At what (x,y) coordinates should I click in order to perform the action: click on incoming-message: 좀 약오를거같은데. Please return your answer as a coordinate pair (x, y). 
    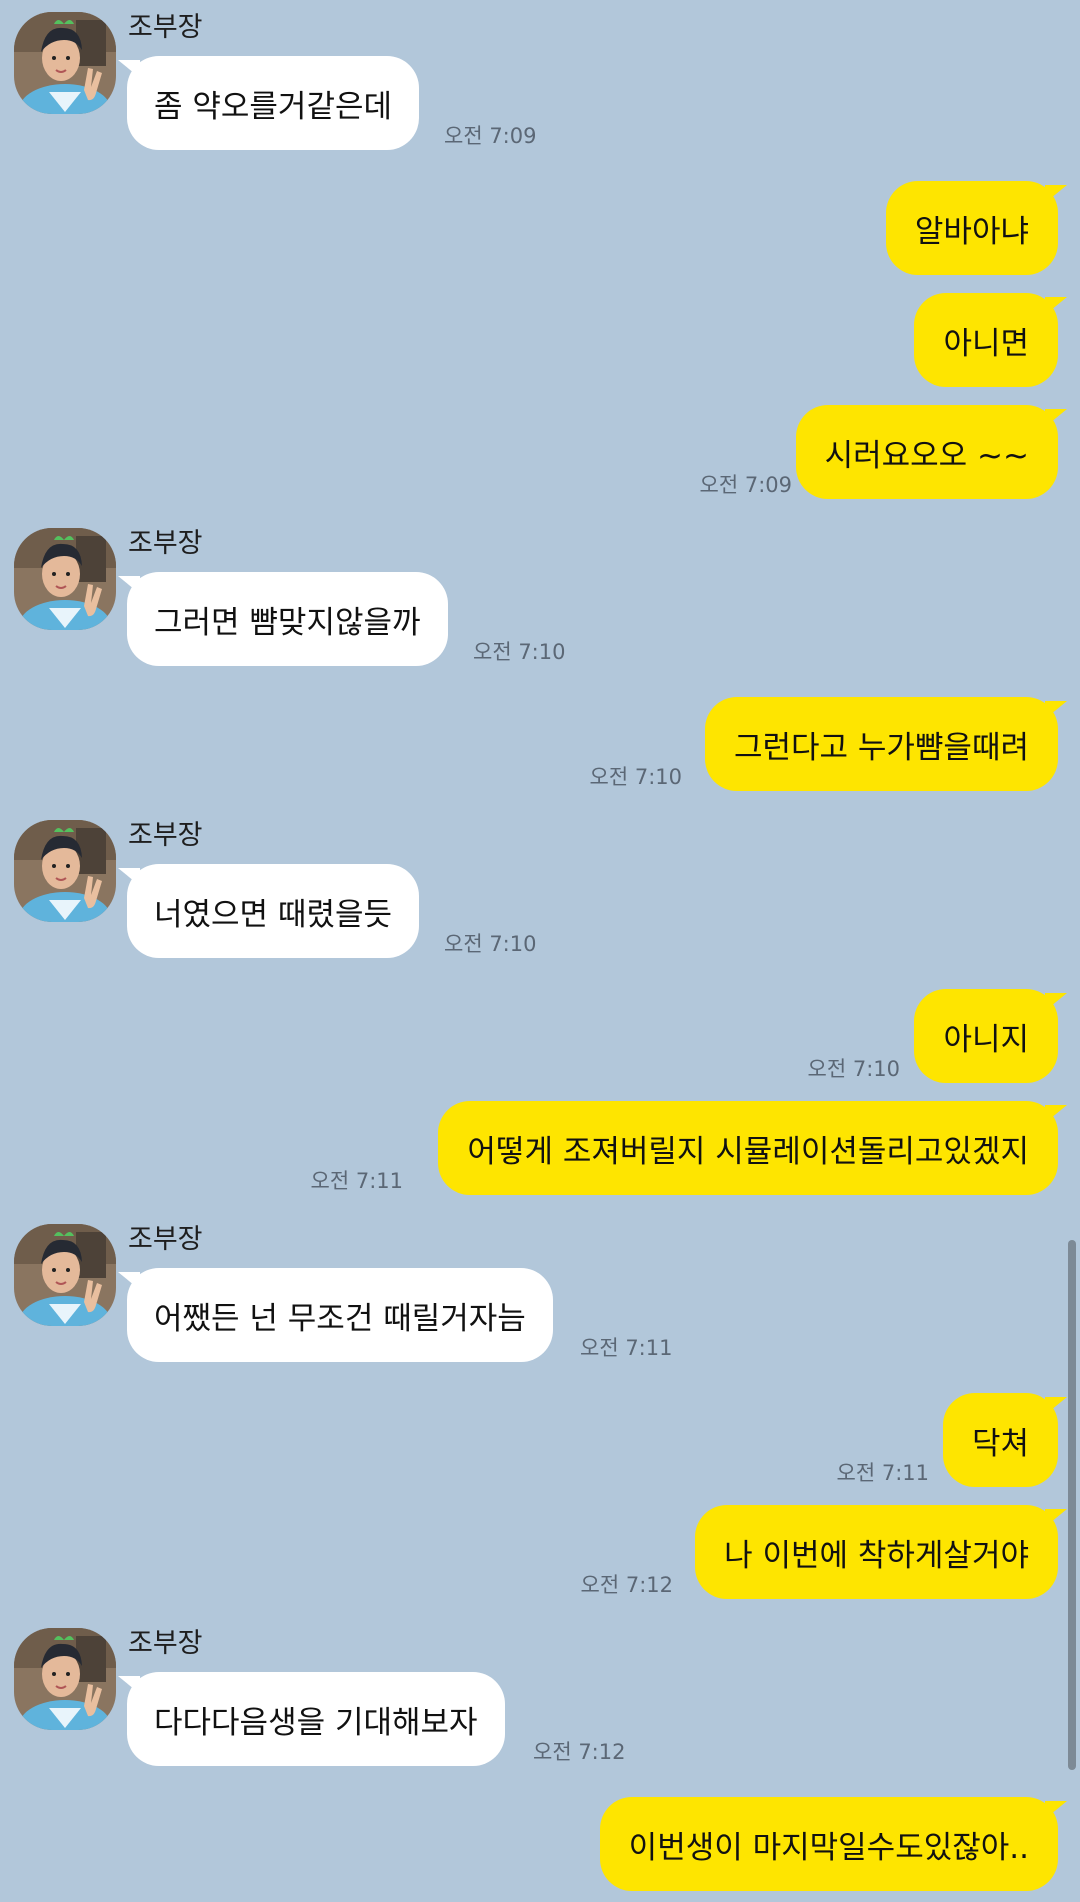
    Looking at the image, I should click on (268, 103).